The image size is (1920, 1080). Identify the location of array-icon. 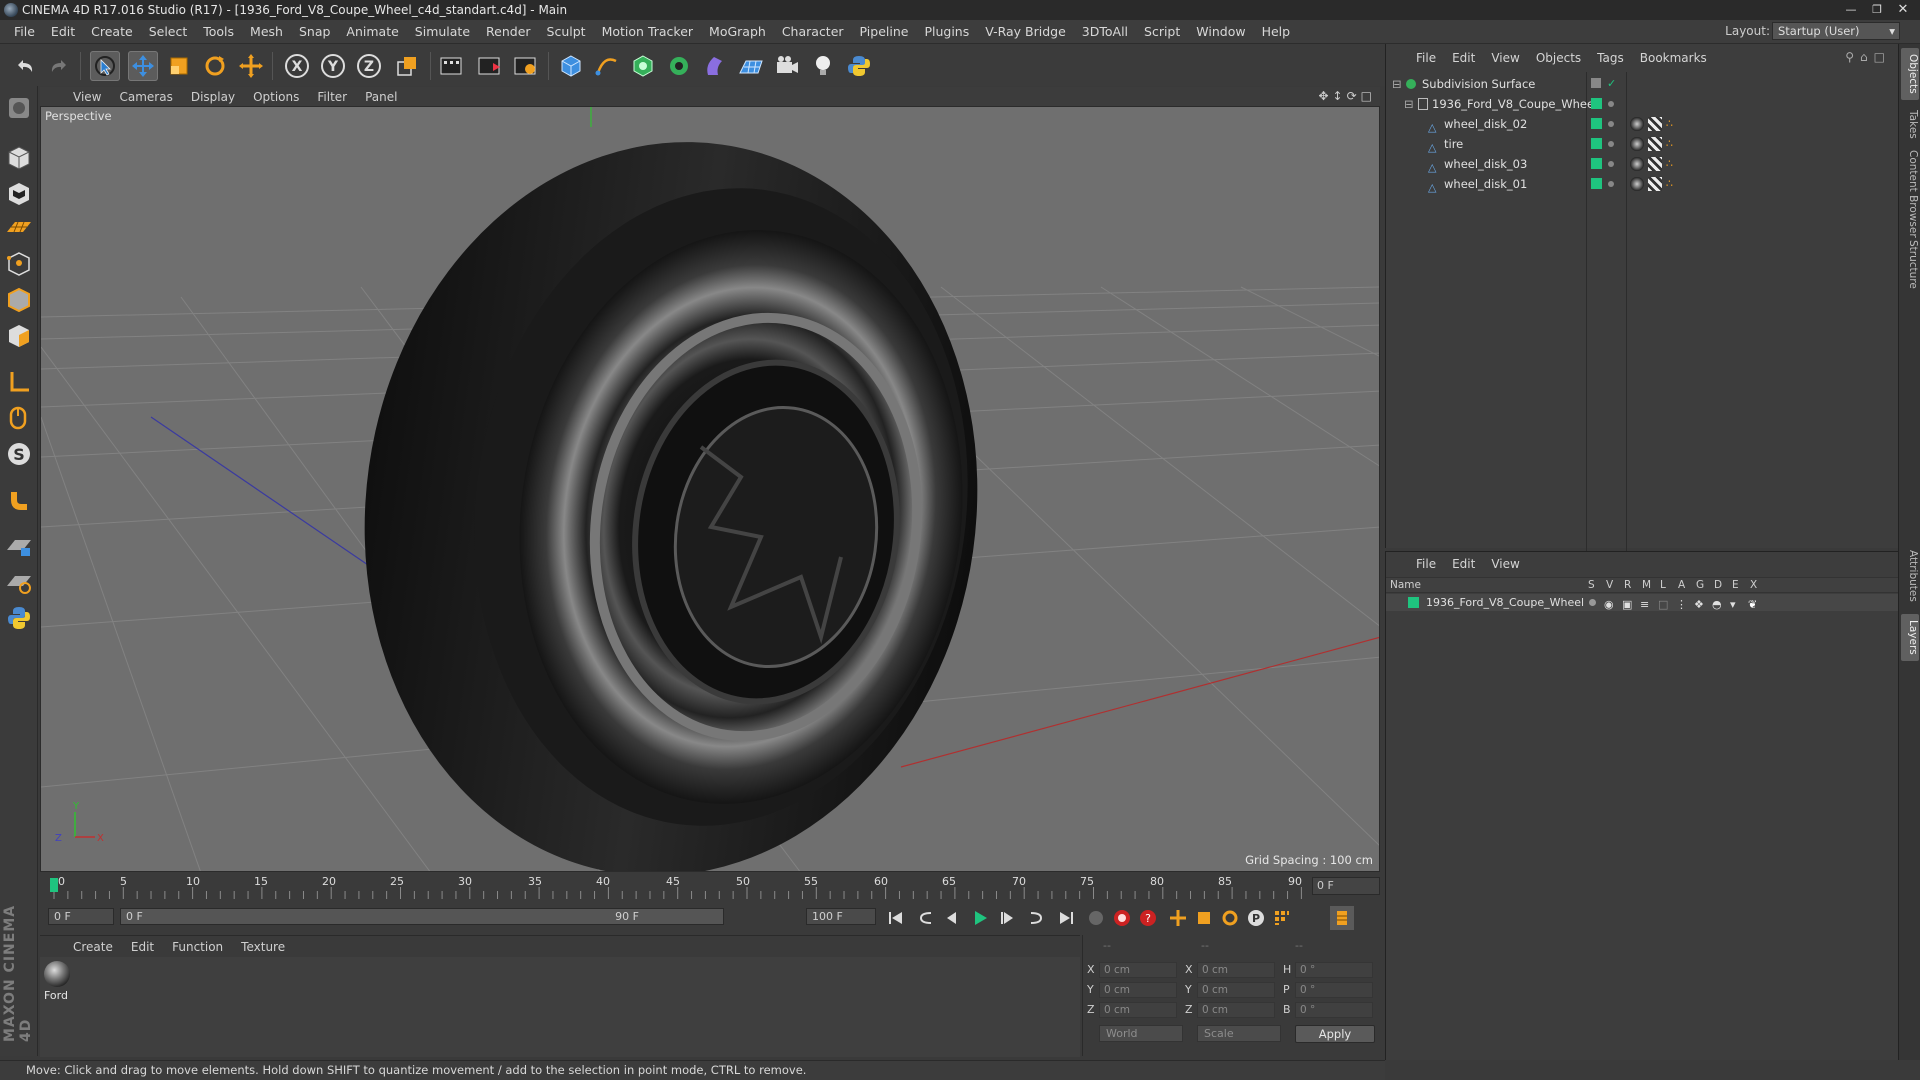
(679, 66).